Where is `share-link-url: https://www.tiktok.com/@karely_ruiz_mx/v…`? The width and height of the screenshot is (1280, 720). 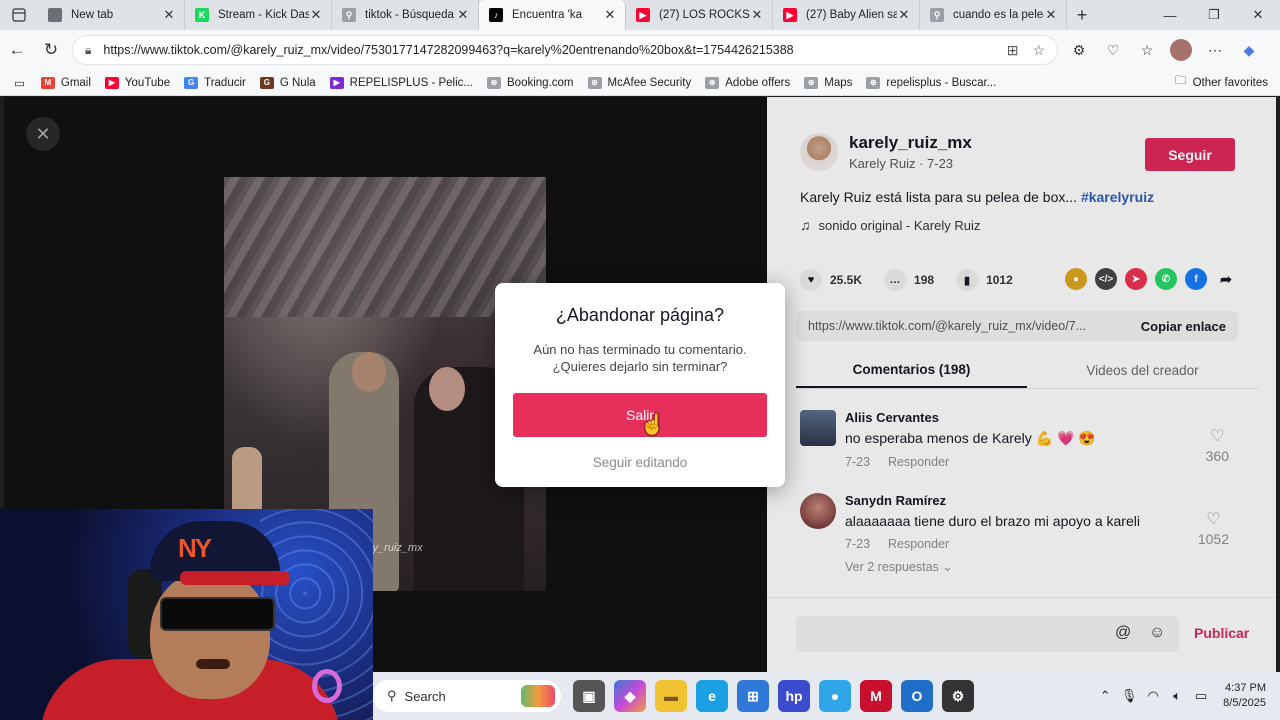
share-link-url: https://www.tiktok.com/@karely_ruiz_mx/v… is located at coordinates (974, 326).